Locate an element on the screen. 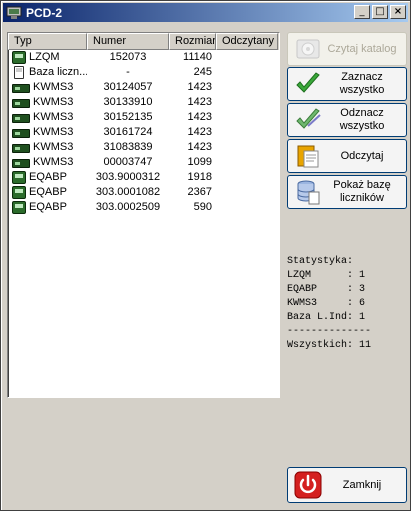 The height and width of the screenshot is (511, 411). cell-number: 31083839 is located at coordinates (128, 147).